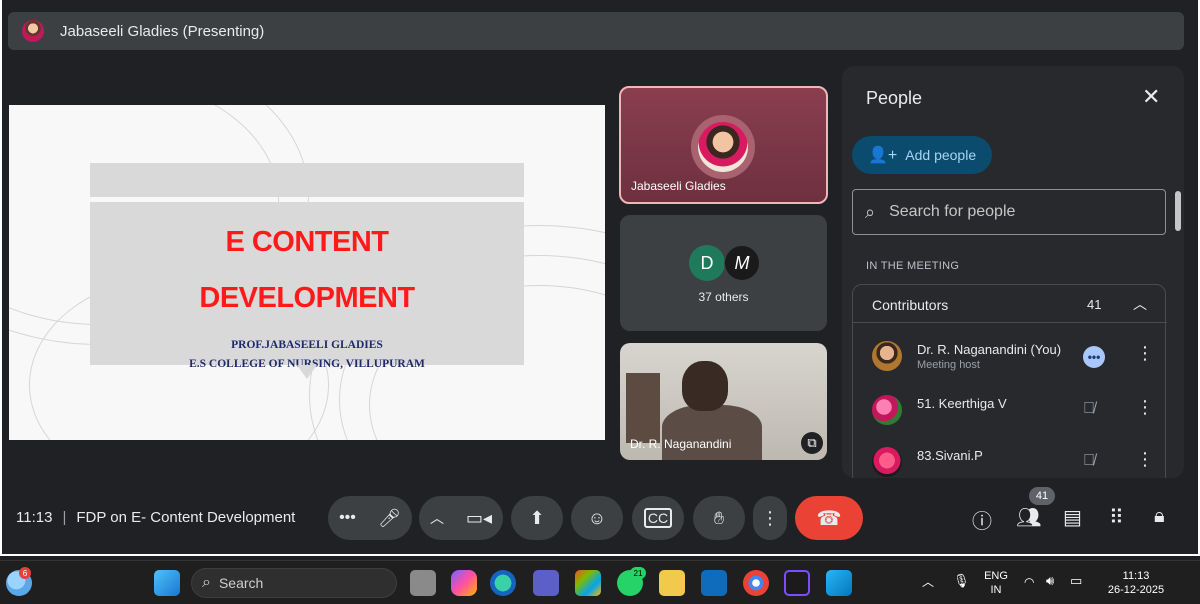 Image resolution: width=1200 pixels, height=604 pixels. What do you see at coordinates (1029, 582) in the screenshot?
I see `wifi-icon: ◠` at bounding box center [1029, 582].